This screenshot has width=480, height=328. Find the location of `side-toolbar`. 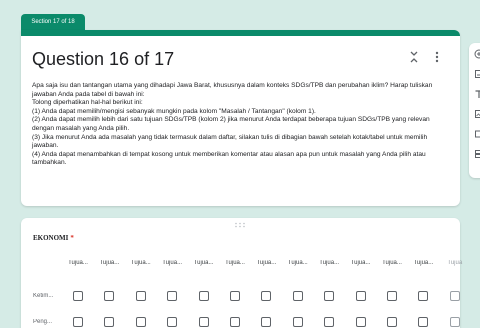

side-toolbar is located at coordinates (474, 110).